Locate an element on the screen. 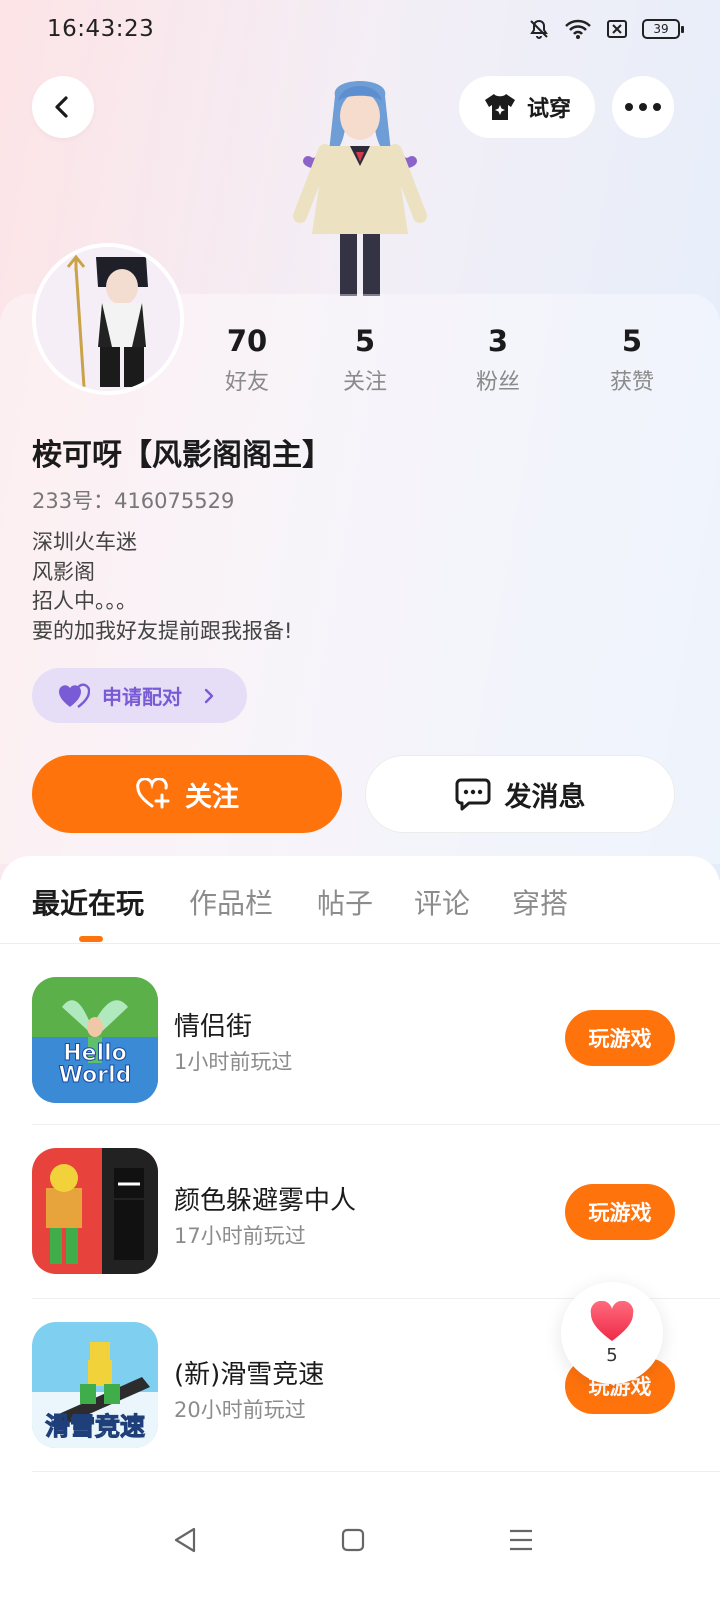 The width and height of the screenshot is (720, 1600). back-button is located at coordinates (63, 107).